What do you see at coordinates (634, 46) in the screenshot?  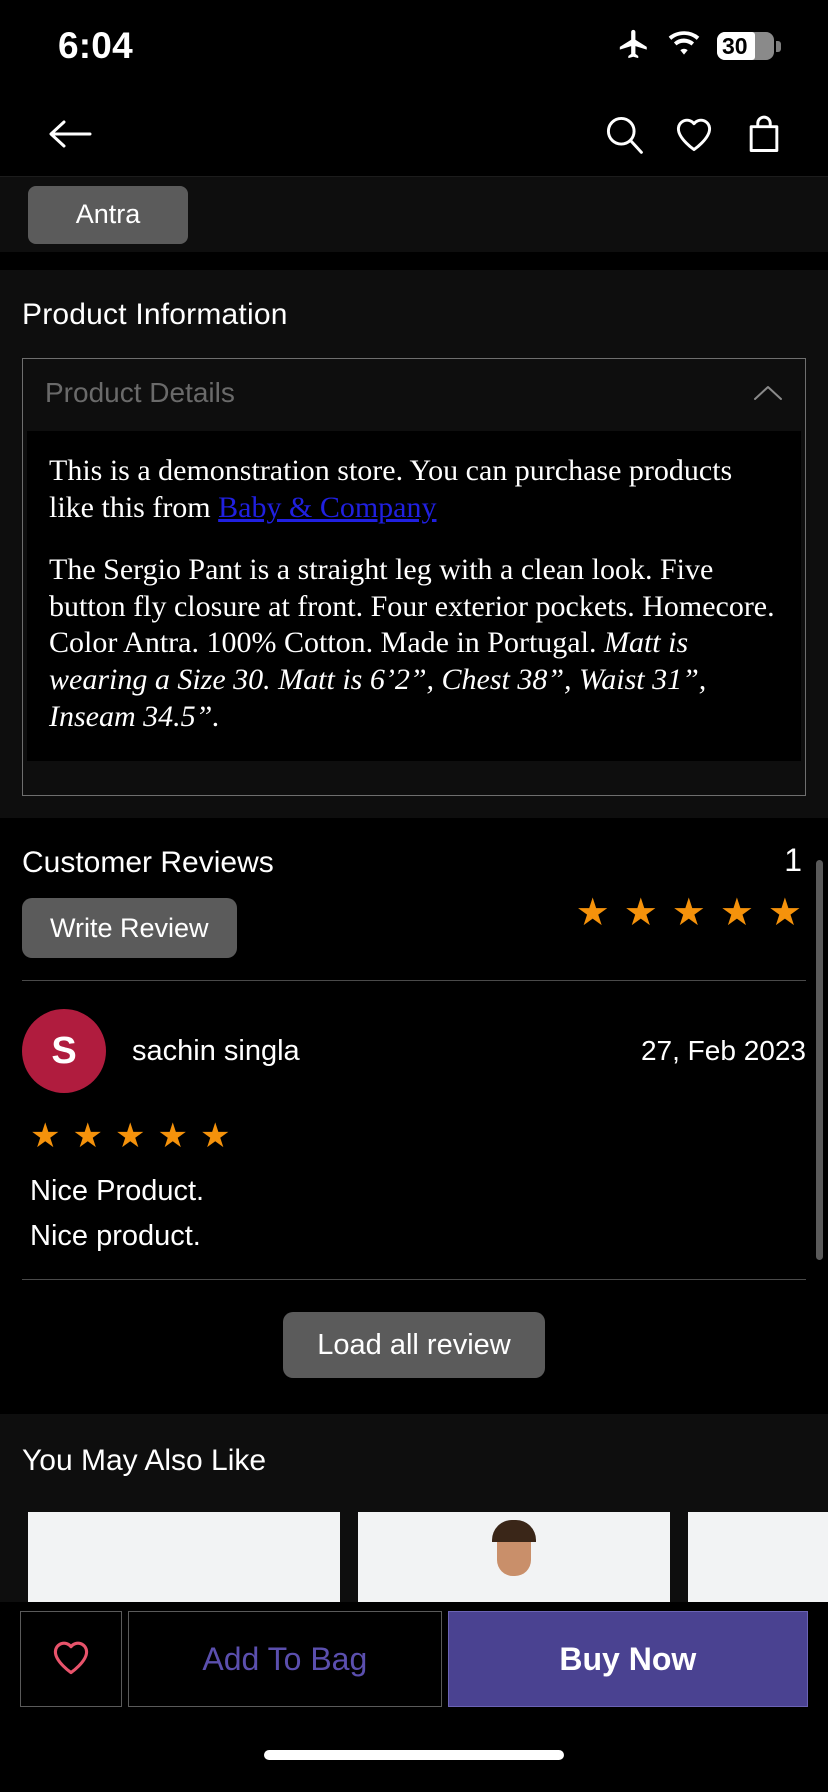 I see `airplane-icon` at bounding box center [634, 46].